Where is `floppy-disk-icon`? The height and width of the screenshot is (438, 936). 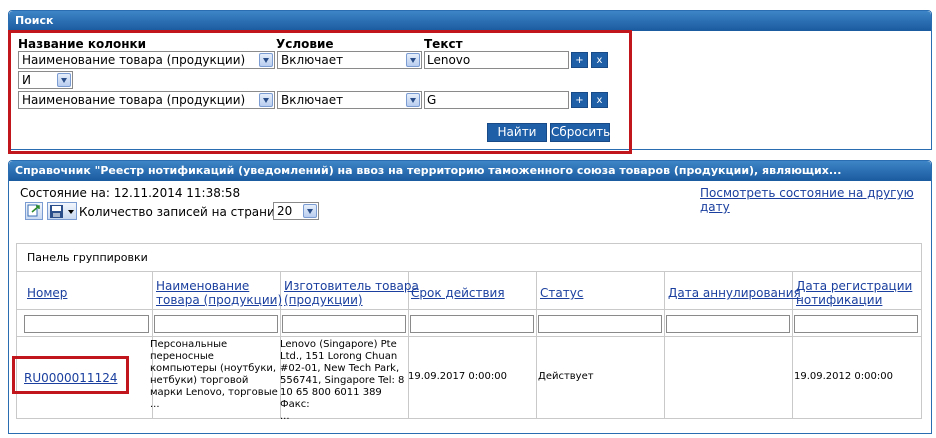 floppy-disk-icon is located at coordinates (62, 211).